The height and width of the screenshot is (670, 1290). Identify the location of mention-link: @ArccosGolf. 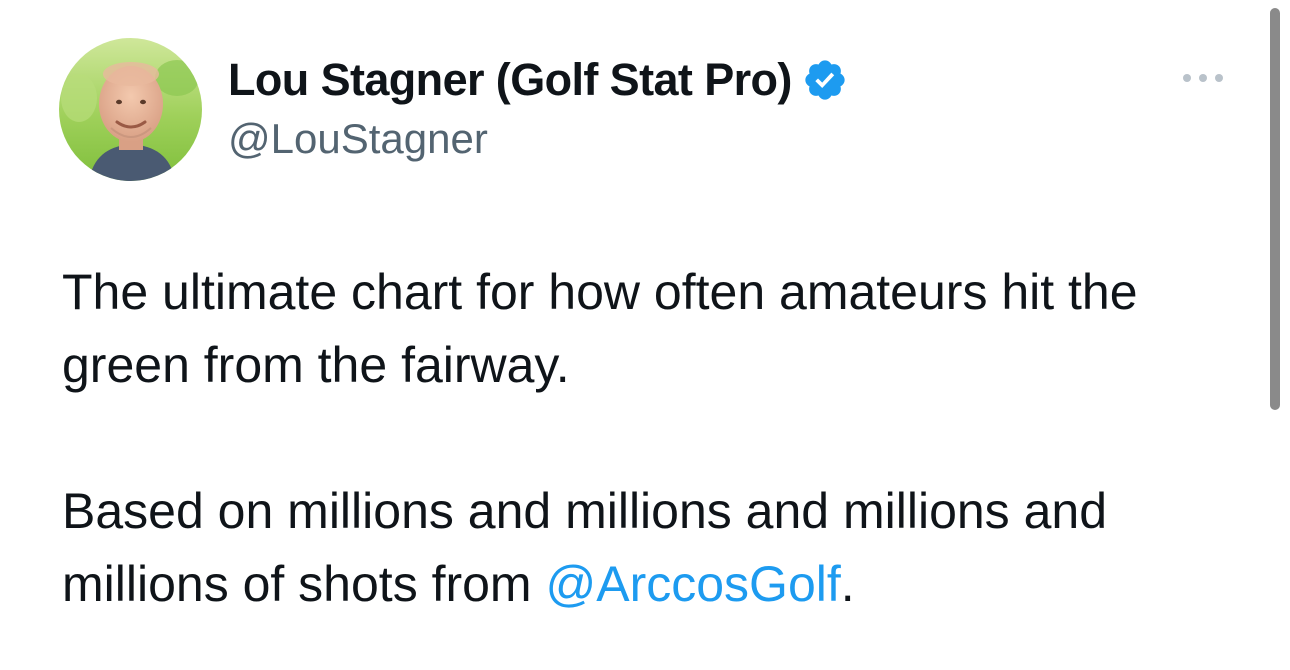
(692, 584).